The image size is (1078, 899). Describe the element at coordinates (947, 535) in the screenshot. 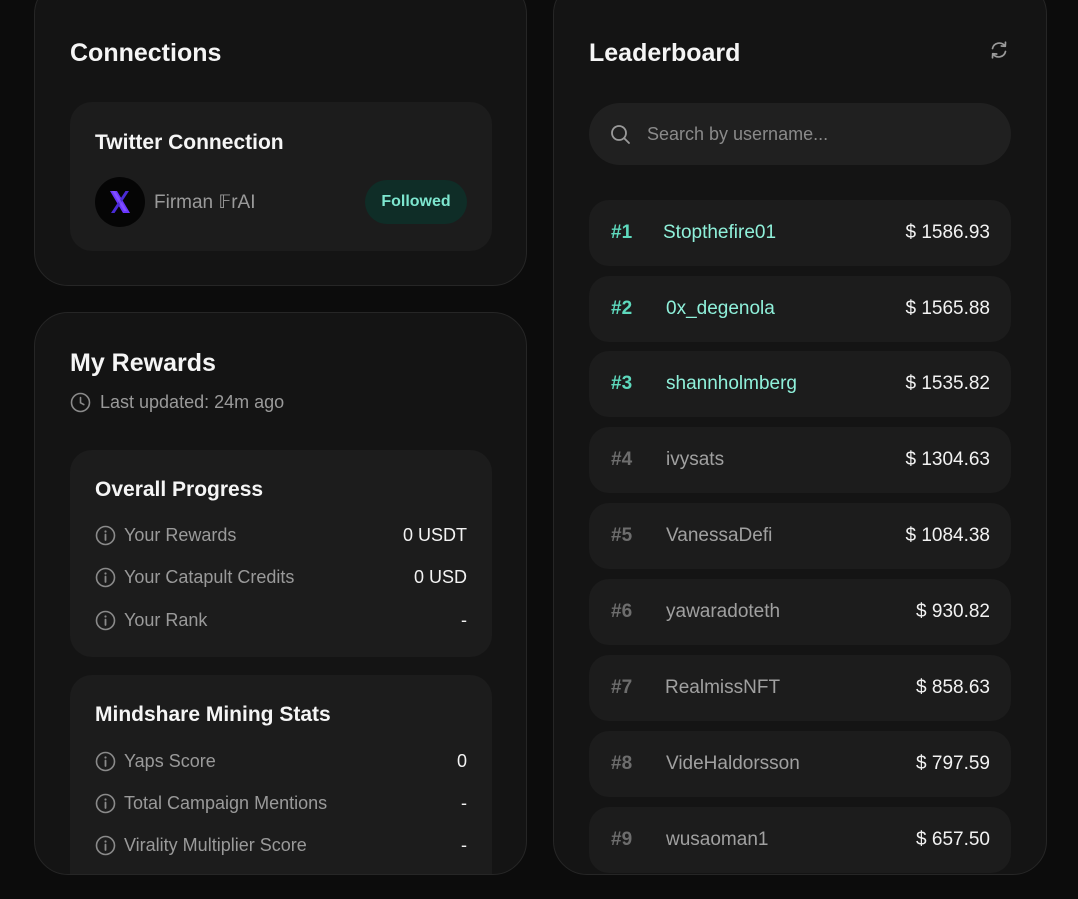

I see `leaderboard-score: $ 1084.38` at that location.